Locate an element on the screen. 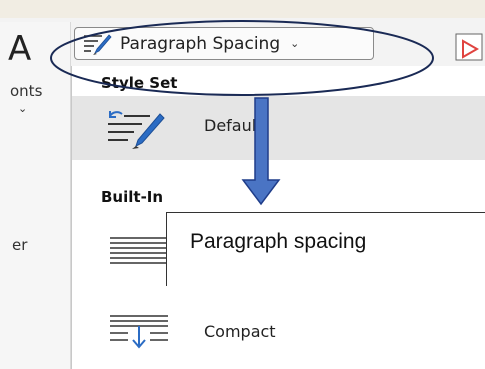 Image resolution: width=485 pixels, height=369 pixels. down-arrow-icon is located at coordinates (261, 151).